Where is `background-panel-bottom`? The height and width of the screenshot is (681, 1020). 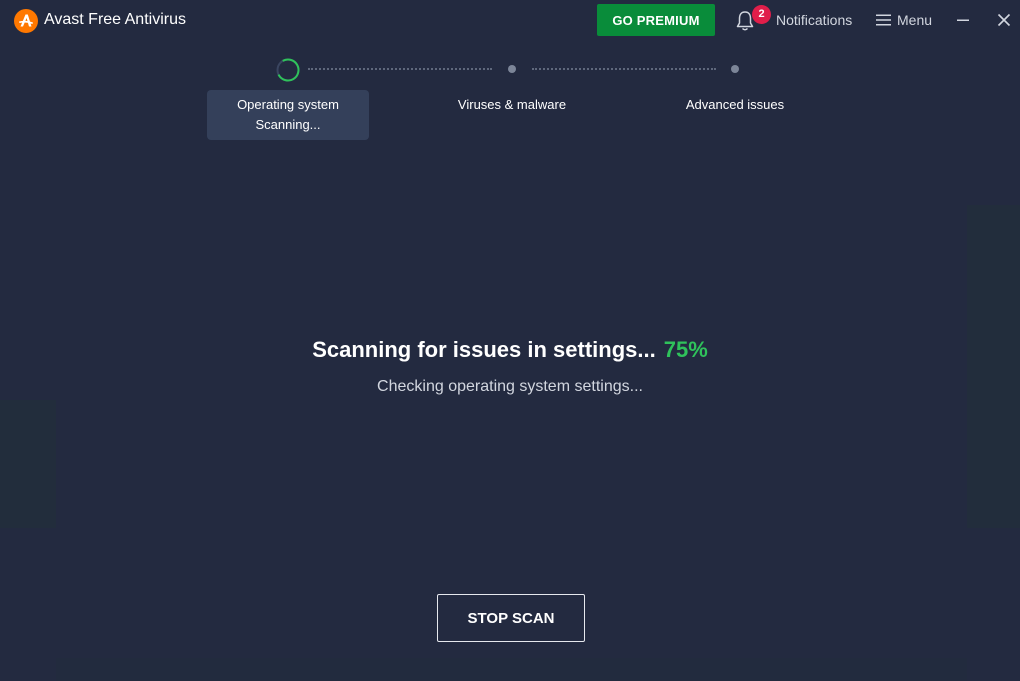
background-panel-bottom is located at coordinates (511, 669).